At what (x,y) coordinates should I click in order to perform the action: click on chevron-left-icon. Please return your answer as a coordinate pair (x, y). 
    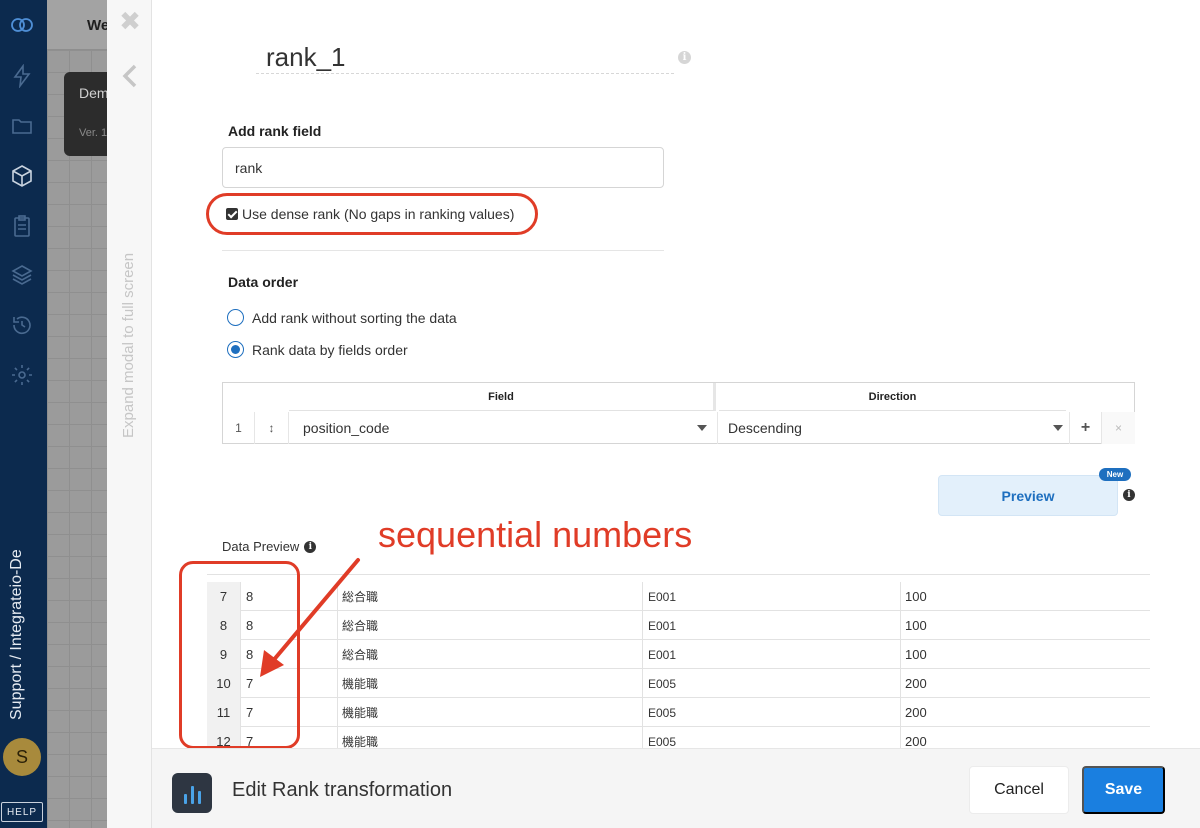
    Looking at the image, I should click on (130, 76).